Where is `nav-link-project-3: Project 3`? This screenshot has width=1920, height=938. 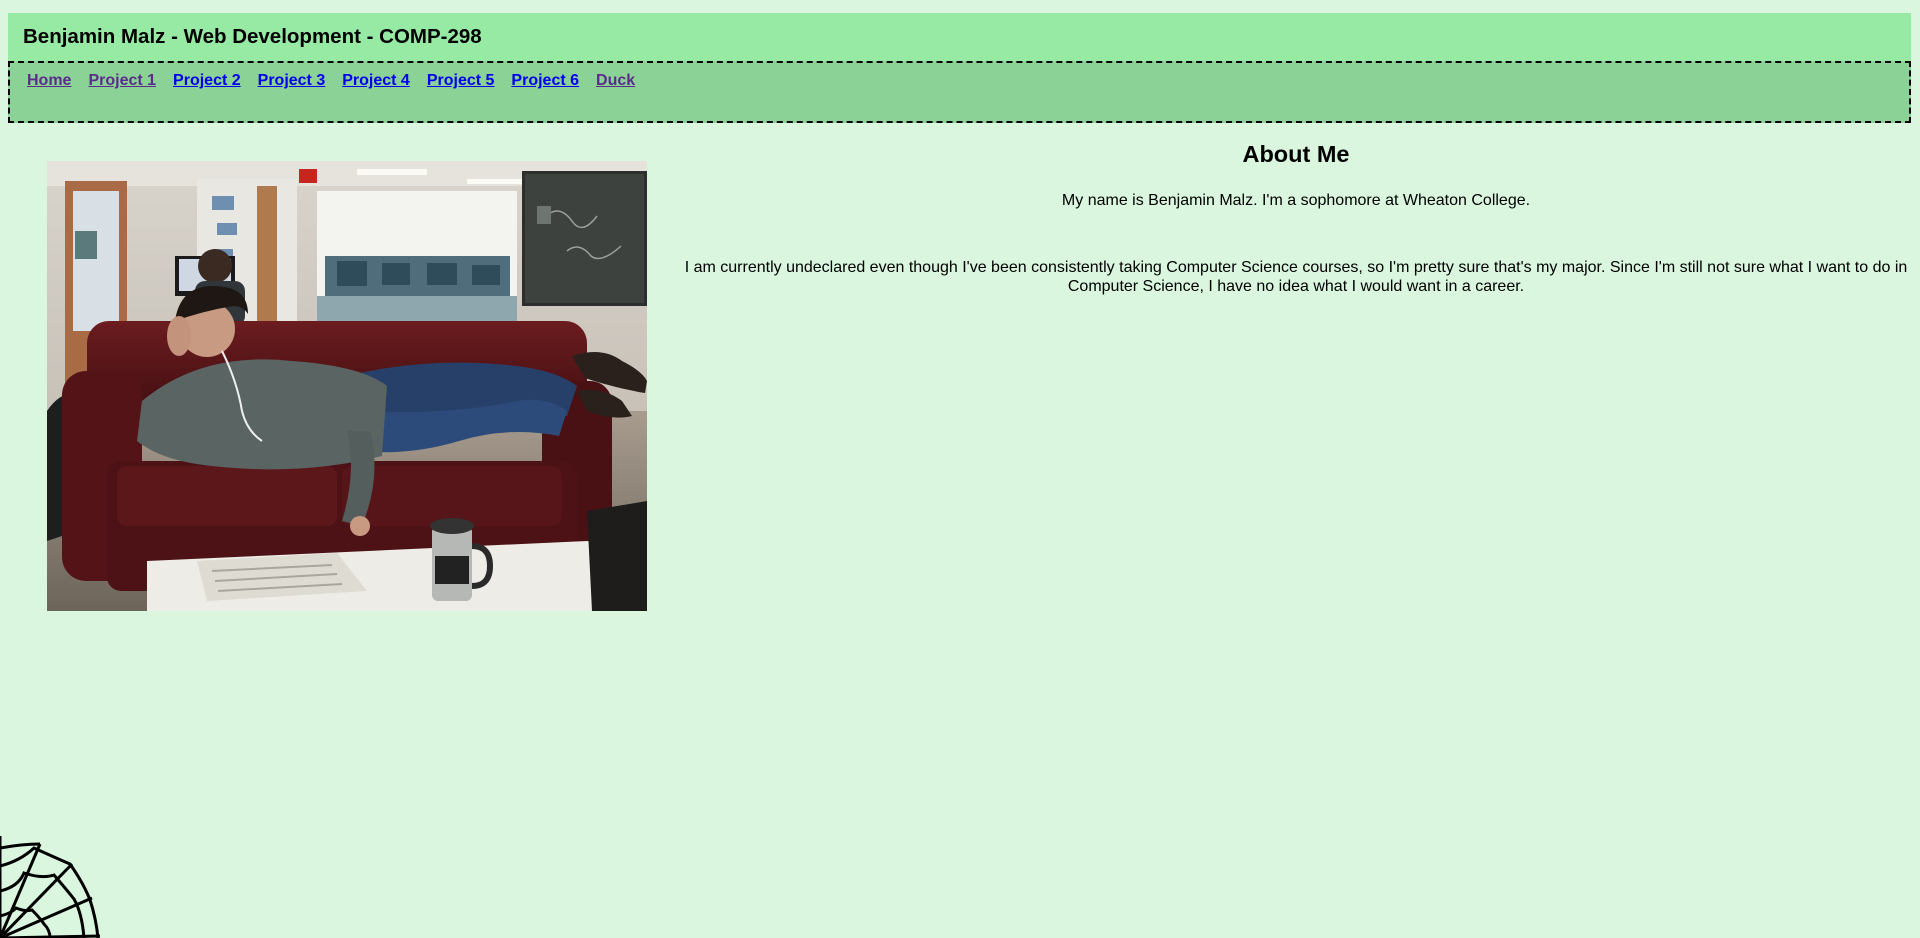
nav-link-project-3: Project 3 is located at coordinates (292, 81).